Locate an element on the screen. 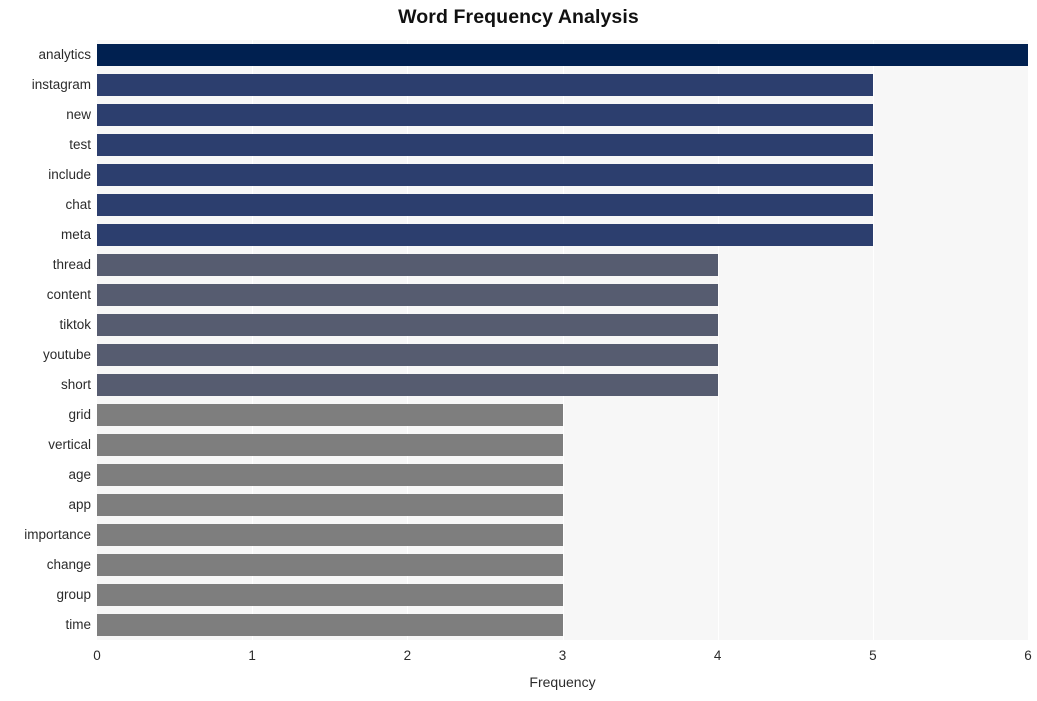  y-axis-tick-label: content is located at coordinates (68, 294).